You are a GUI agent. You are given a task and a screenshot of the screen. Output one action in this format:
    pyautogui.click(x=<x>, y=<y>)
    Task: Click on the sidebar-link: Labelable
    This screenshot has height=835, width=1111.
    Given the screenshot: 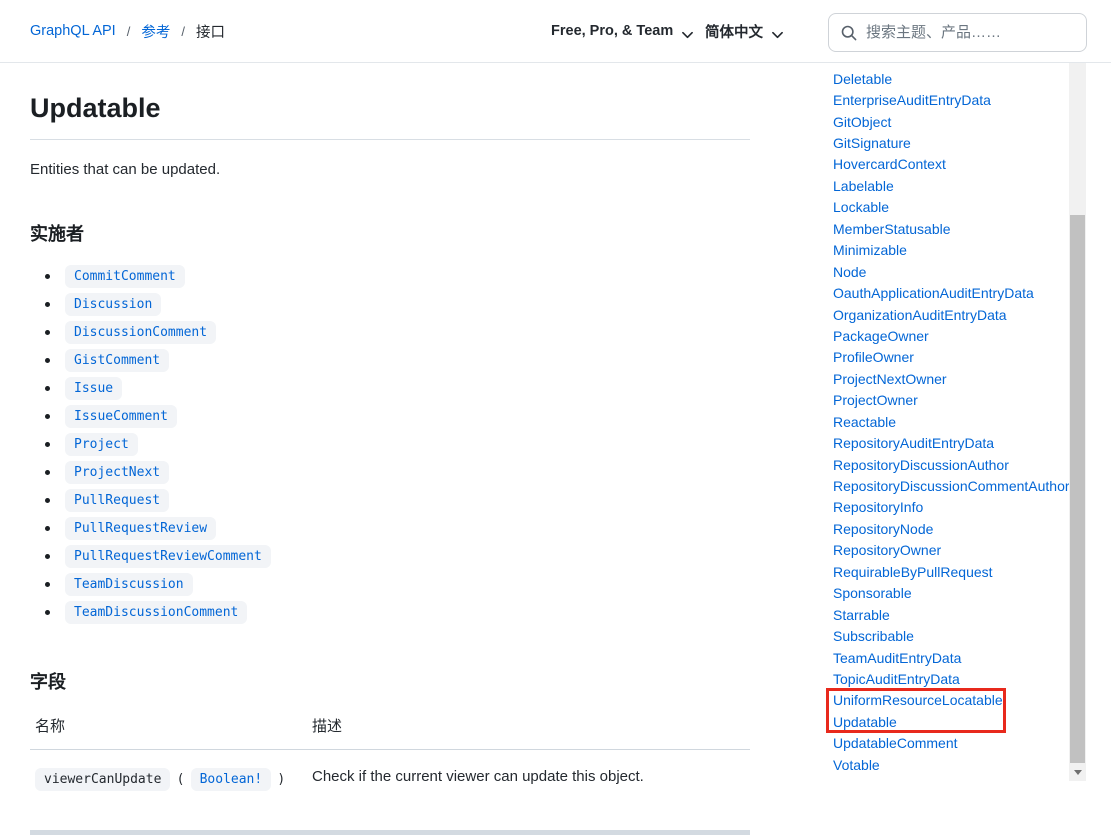 What is the action you would take?
    pyautogui.click(x=863, y=186)
    